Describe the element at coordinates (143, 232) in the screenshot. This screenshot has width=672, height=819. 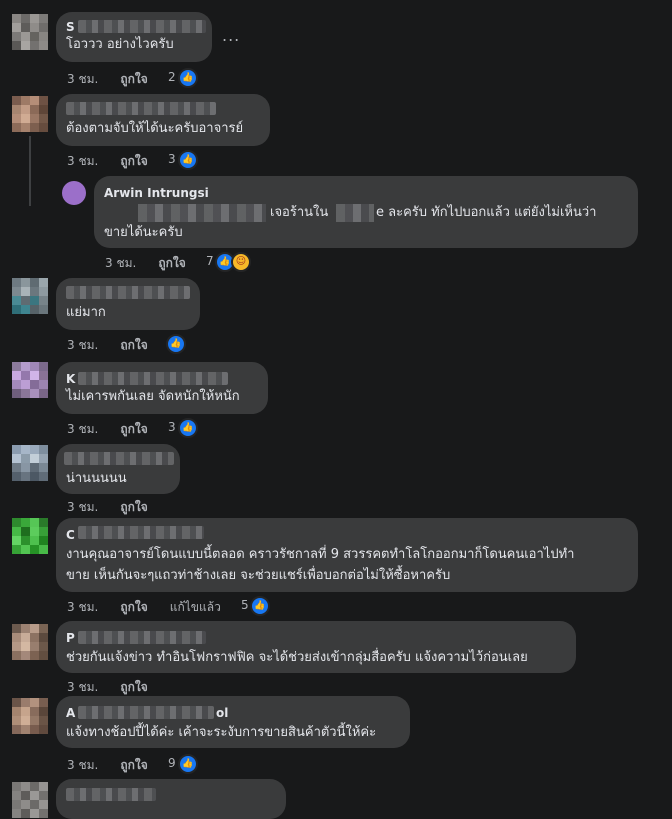
I see `comment-text: ขายได้นะครับ` at that location.